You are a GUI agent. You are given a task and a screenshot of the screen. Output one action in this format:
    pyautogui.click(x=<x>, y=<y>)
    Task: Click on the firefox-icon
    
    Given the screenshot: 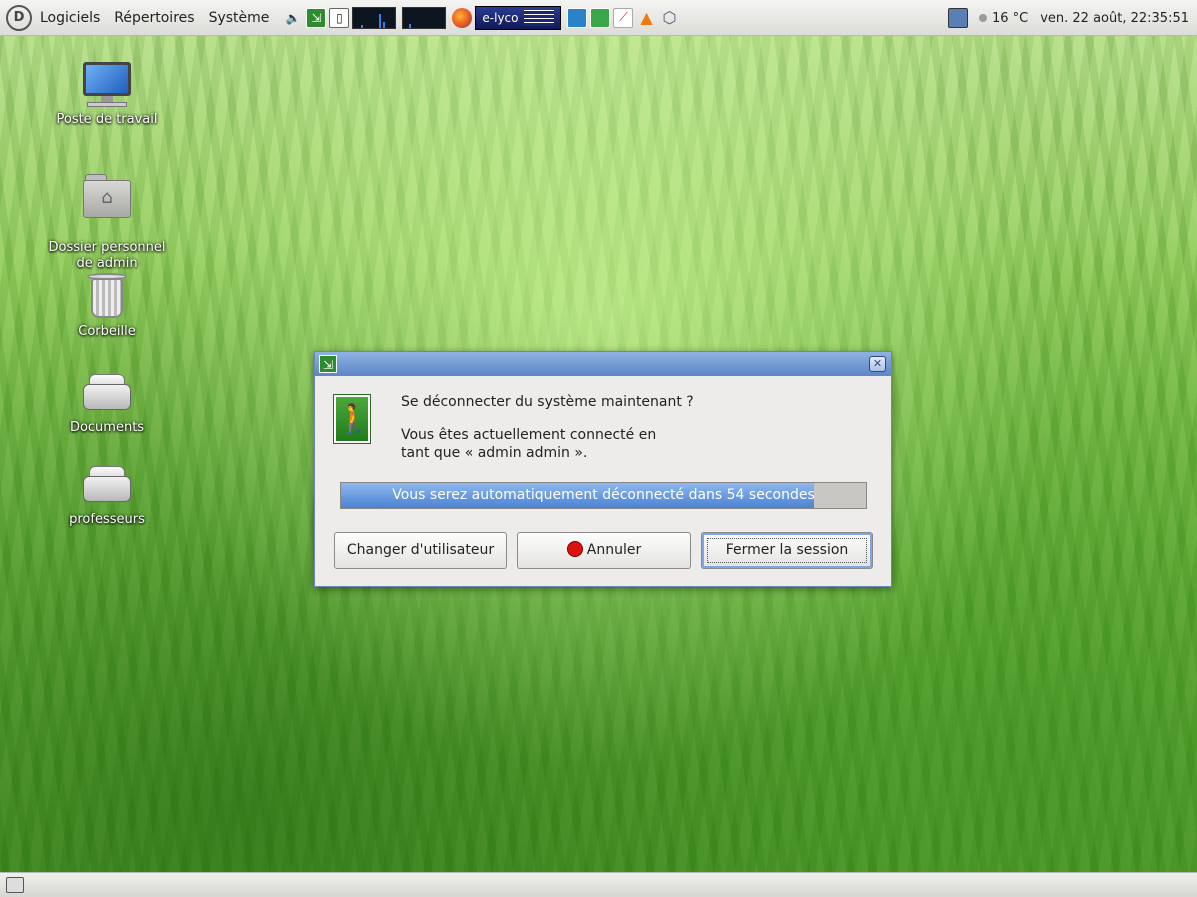 What is the action you would take?
    pyautogui.click(x=462, y=17)
    